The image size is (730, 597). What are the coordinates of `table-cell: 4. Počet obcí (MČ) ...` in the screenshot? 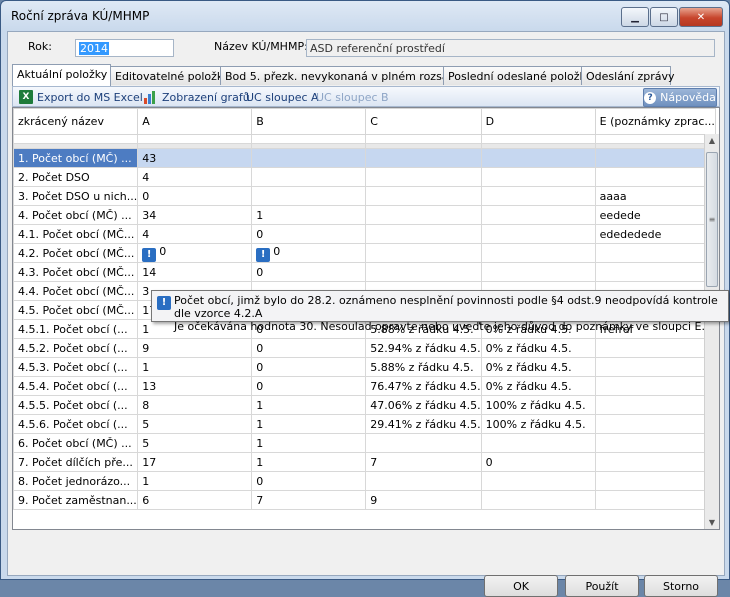 It's located at (76, 215).